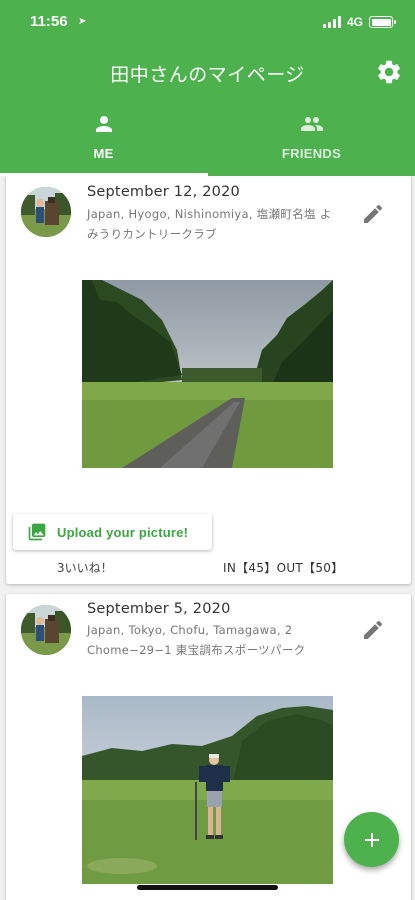 This screenshot has width=415, height=900. I want to click on page-title: 田中さんのマイページ, so click(207, 75).